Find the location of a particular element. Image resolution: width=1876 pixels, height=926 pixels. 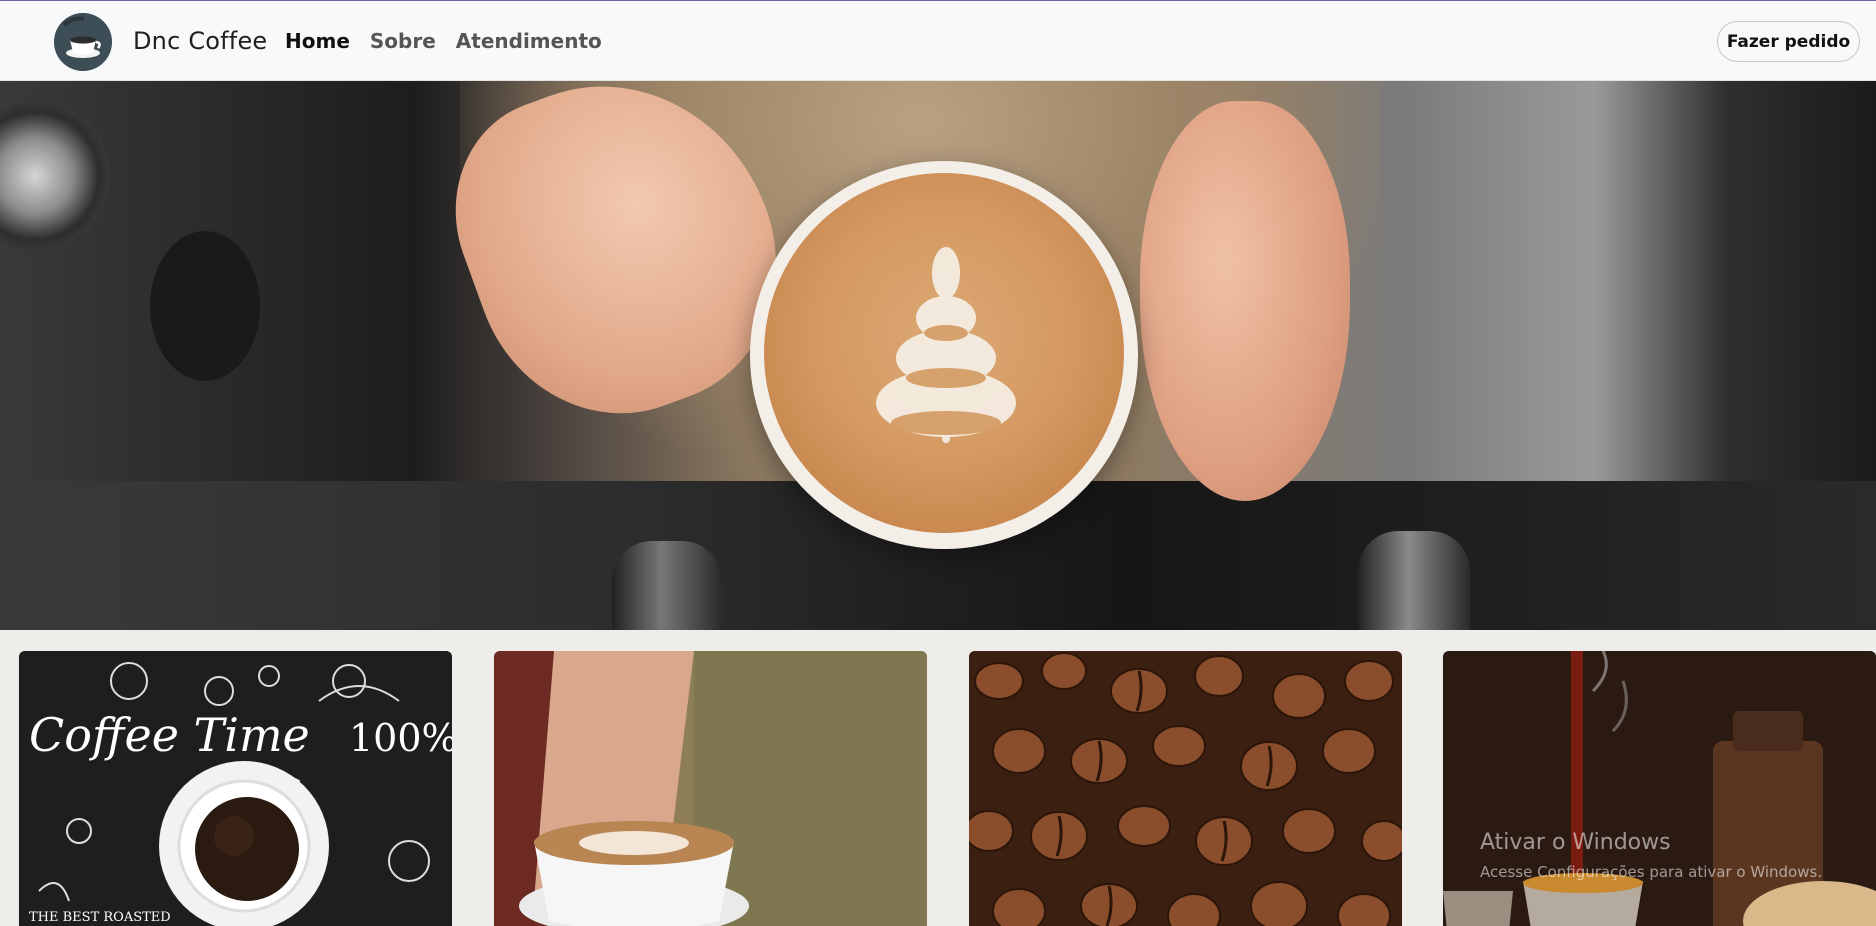

nav-link-home: Home is located at coordinates (317, 41).